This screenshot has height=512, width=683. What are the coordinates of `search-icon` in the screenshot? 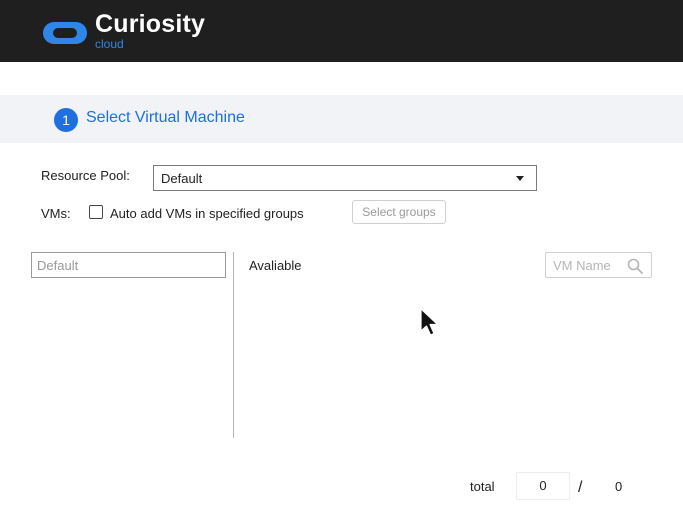 It's located at (635, 266).